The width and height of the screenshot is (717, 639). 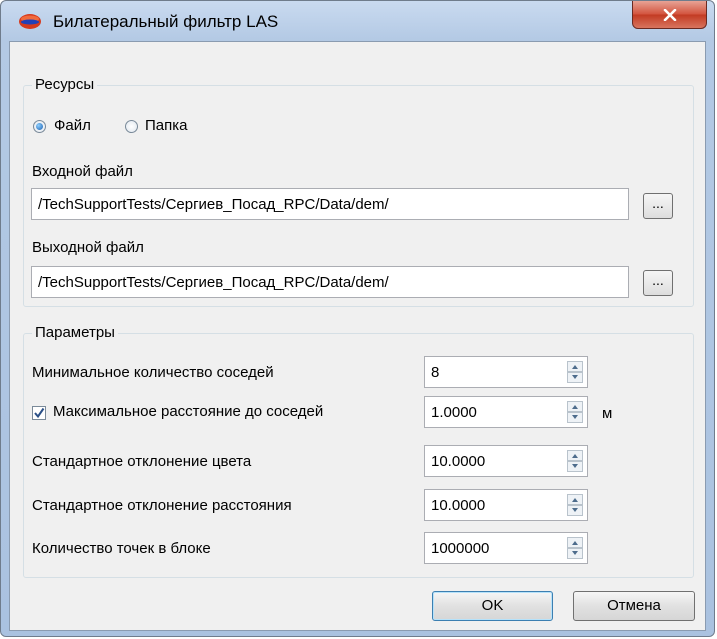 What do you see at coordinates (188, 411) in the screenshot?
I see `param-label-max-distance: Максимальное расстояние до соседей` at bounding box center [188, 411].